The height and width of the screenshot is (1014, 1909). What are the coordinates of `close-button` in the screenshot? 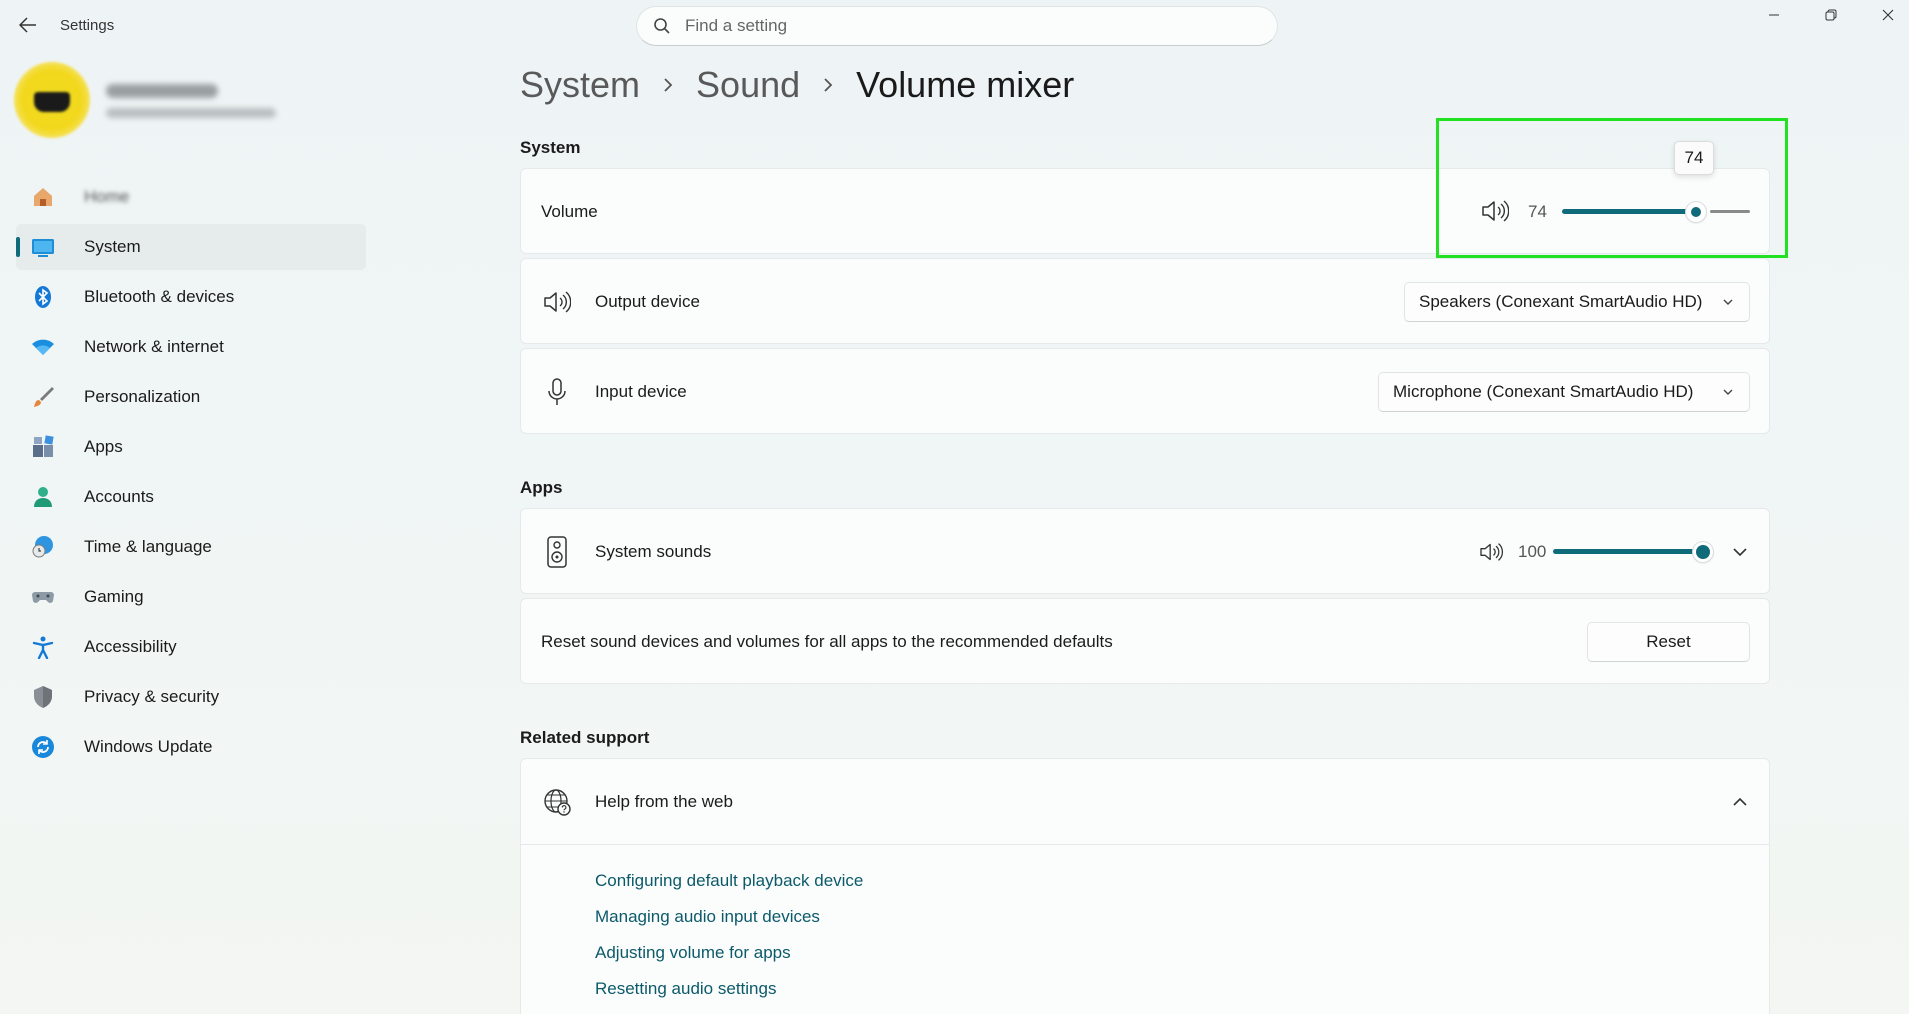 It's located at (1888, 15).